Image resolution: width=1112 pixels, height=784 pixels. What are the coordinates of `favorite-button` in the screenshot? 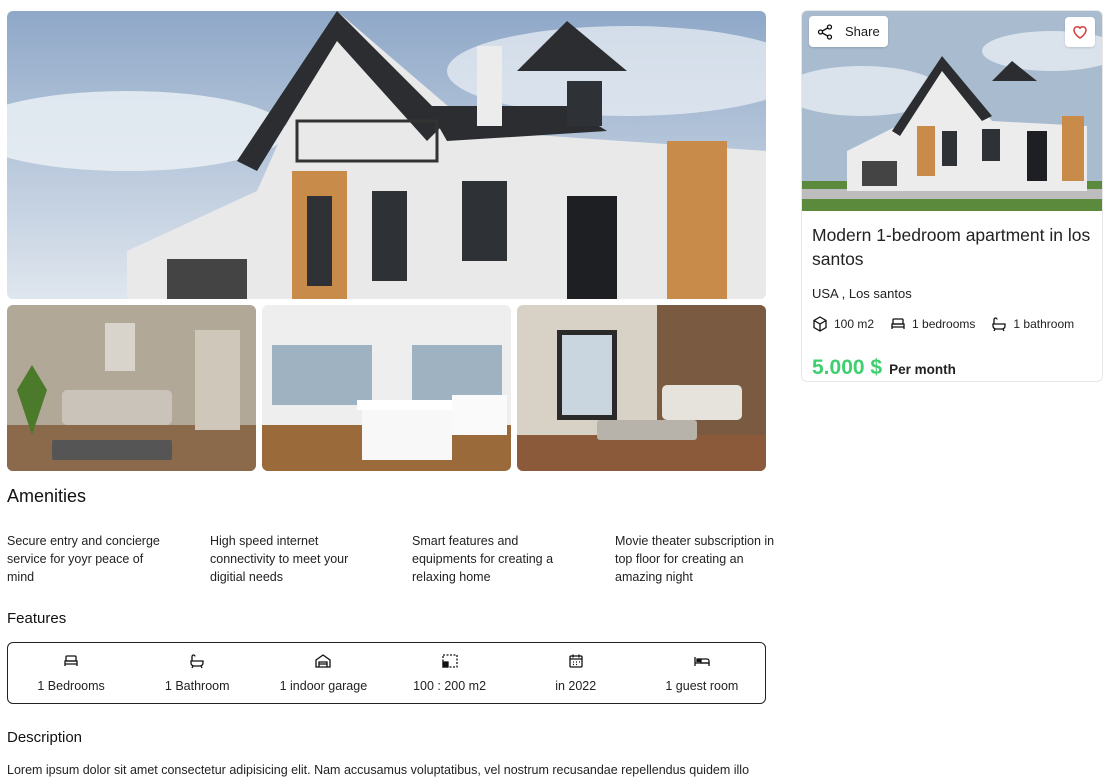 It's located at (1080, 32).